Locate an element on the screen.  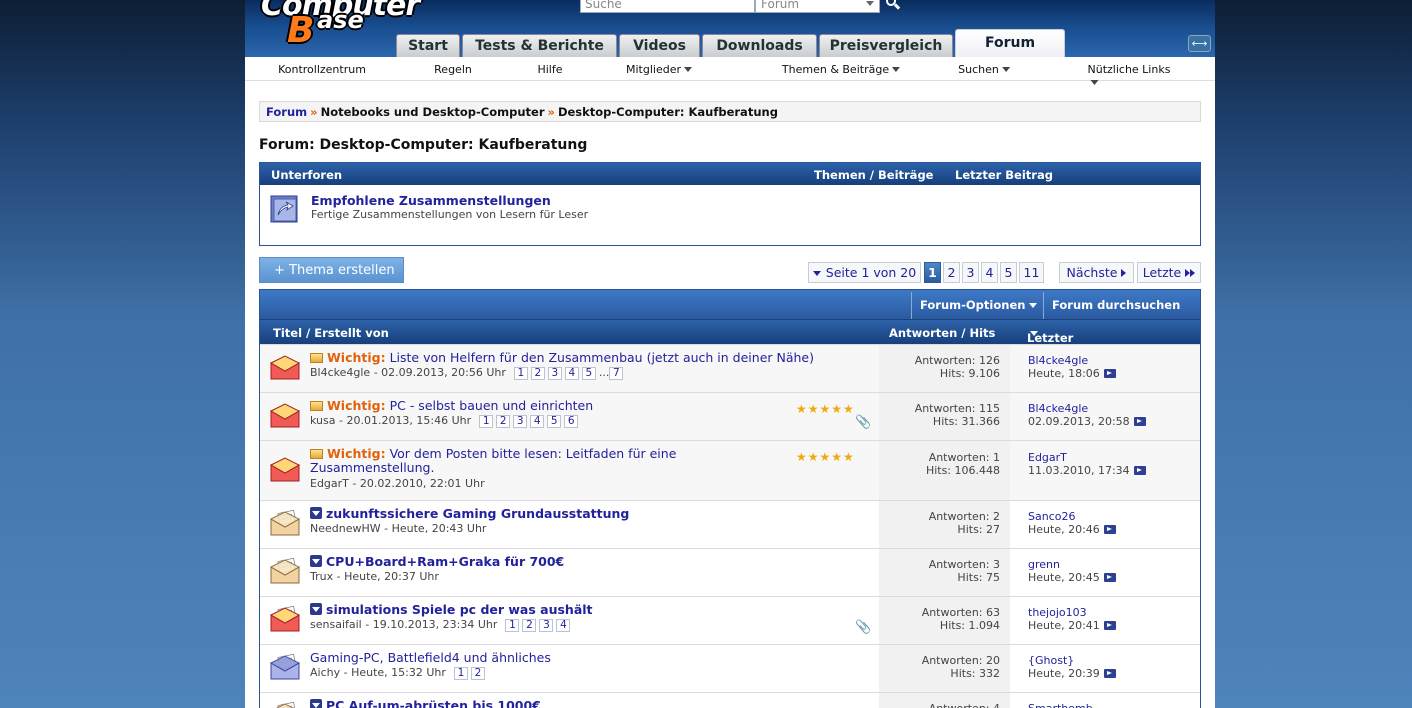
thread-author: sensaifail is located at coordinates (336, 624).